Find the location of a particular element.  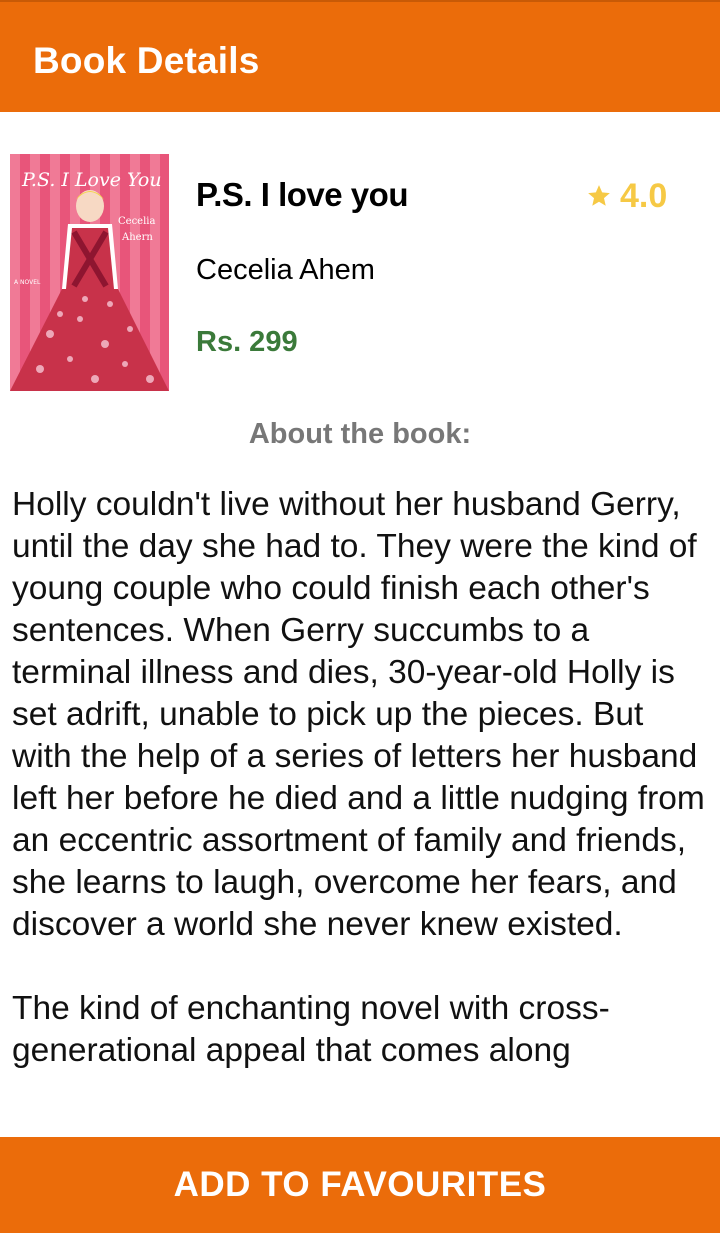

rating-value: 4.0 is located at coordinates (644, 195).